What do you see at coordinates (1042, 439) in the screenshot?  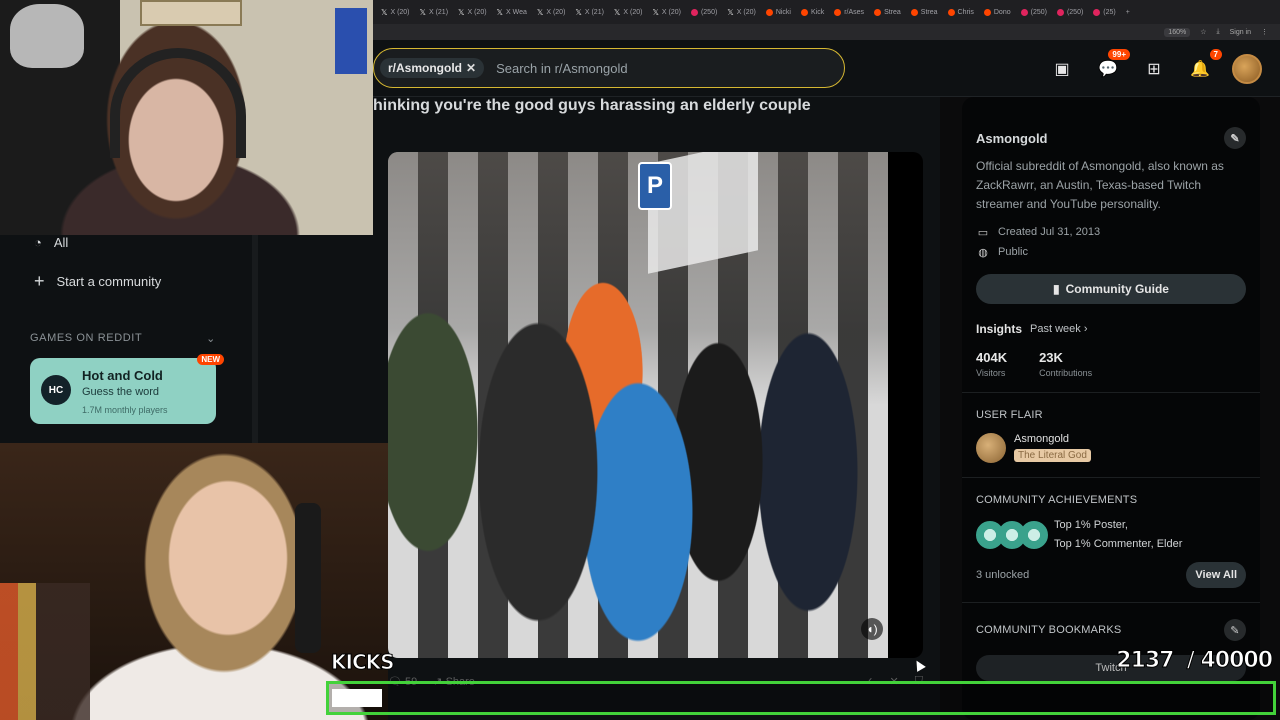 I see `flair-username: Asmongold` at bounding box center [1042, 439].